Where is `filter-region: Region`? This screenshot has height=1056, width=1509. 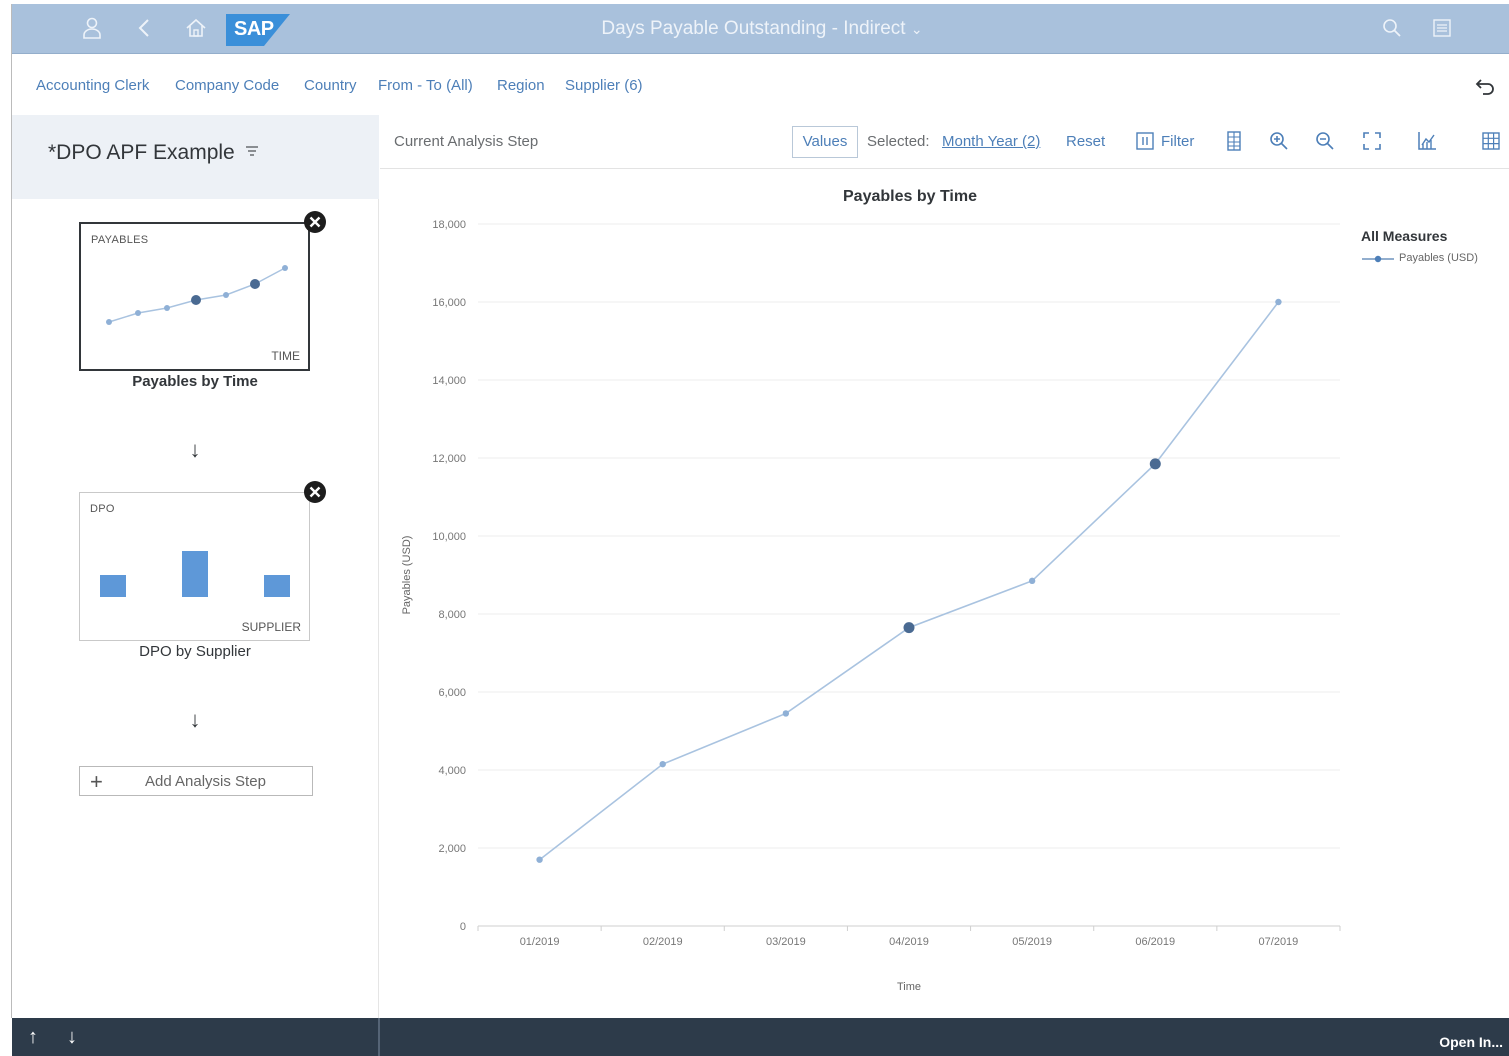 filter-region: Region is located at coordinates (521, 85).